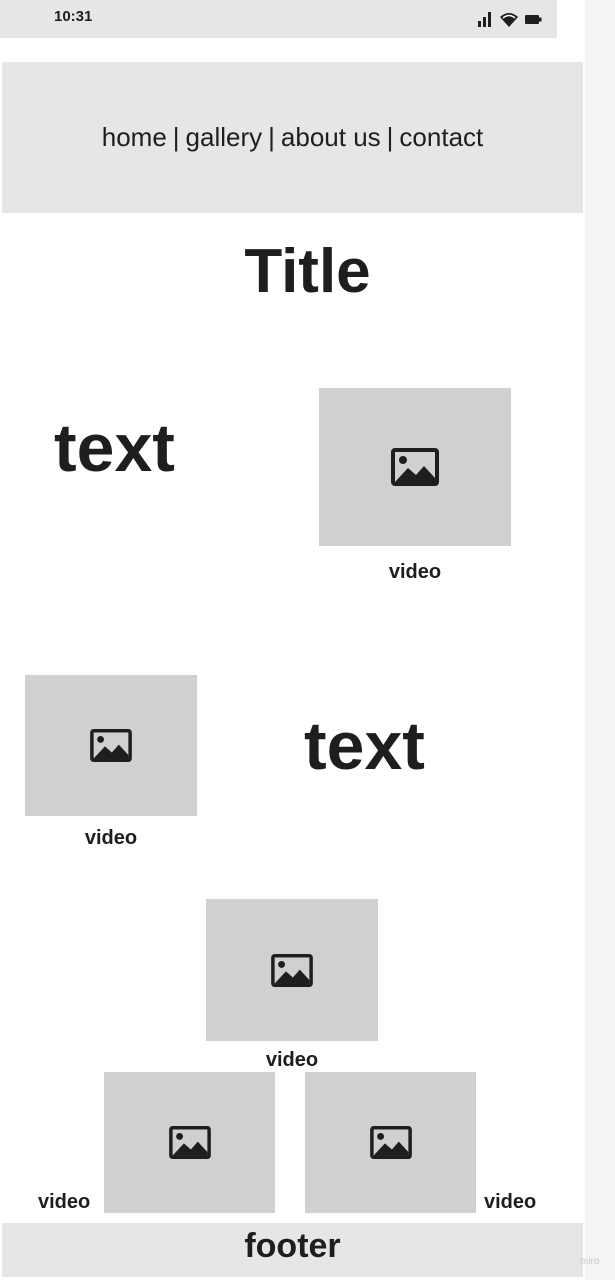  What do you see at coordinates (307, 271) in the screenshot?
I see `page-title: Title` at bounding box center [307, 271].